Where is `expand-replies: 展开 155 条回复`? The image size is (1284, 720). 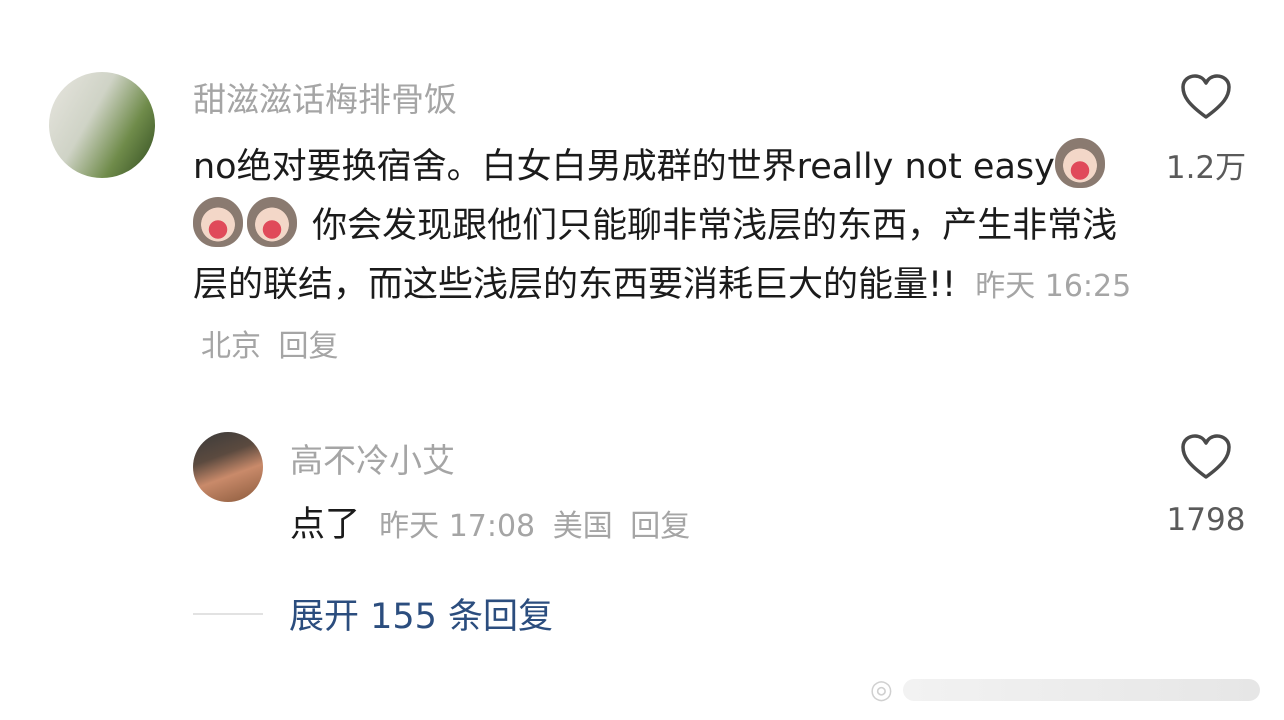
expand-replies: 展开 155 条回复 is located at coordinates (373, 613).